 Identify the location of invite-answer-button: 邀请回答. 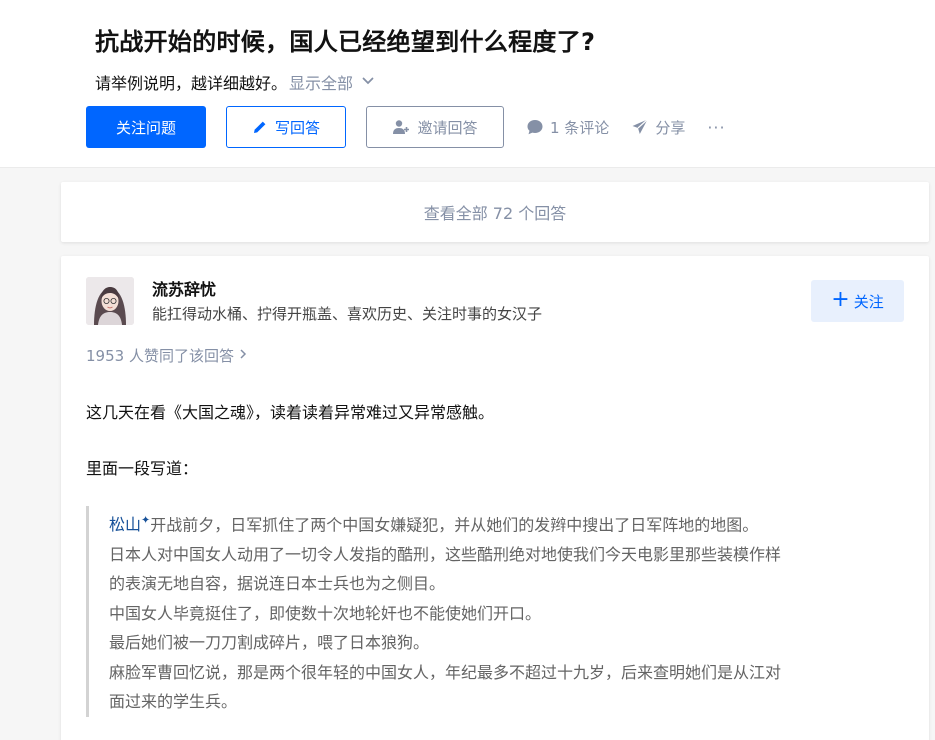
(435, 127).